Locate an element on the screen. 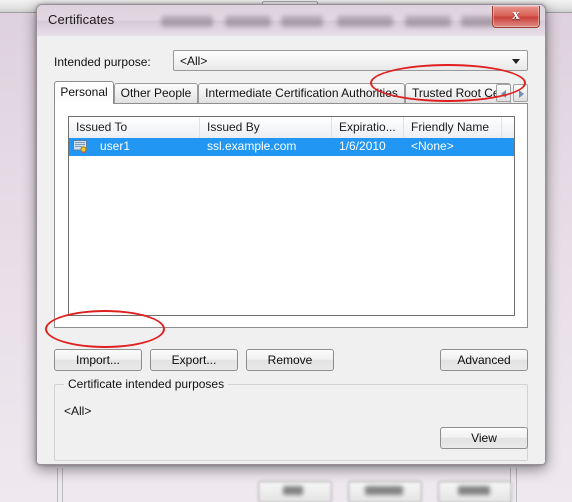 The width and height of the screenshot is (572, 502). triangle-right-icon is located at coordinates (521, 94).